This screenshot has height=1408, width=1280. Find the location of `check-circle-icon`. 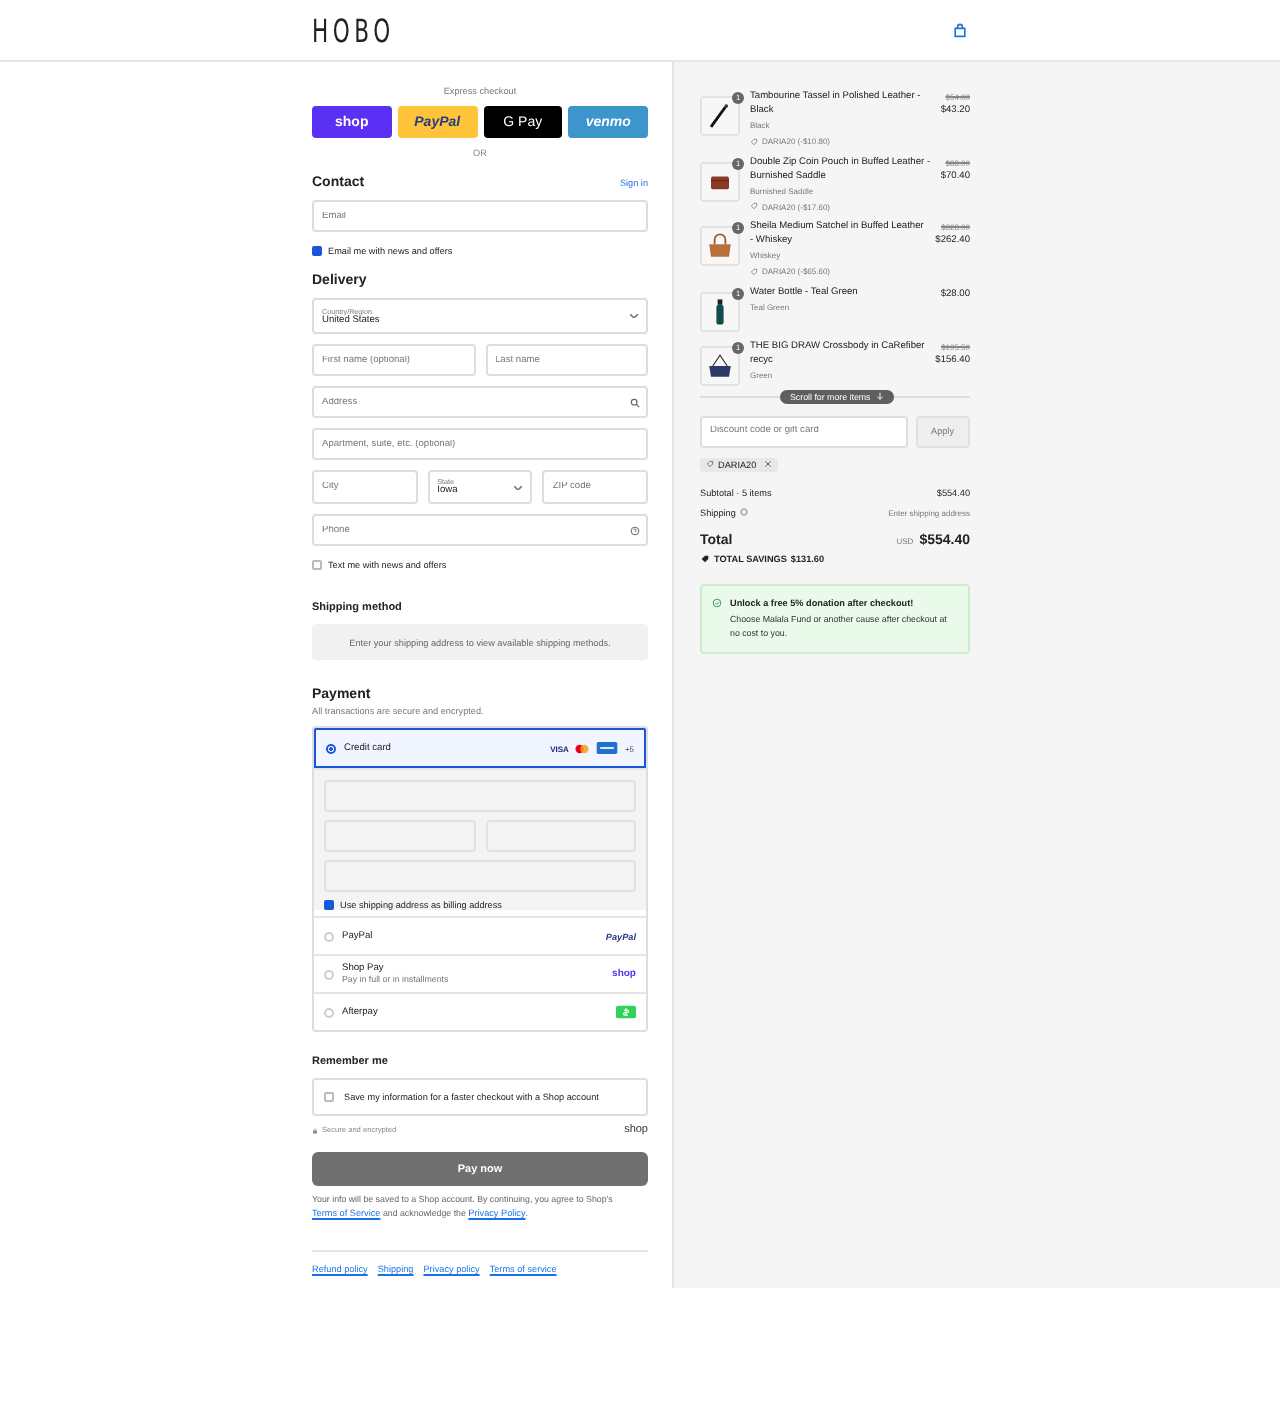

check-circle-icon is located at coordinates (717, 602).